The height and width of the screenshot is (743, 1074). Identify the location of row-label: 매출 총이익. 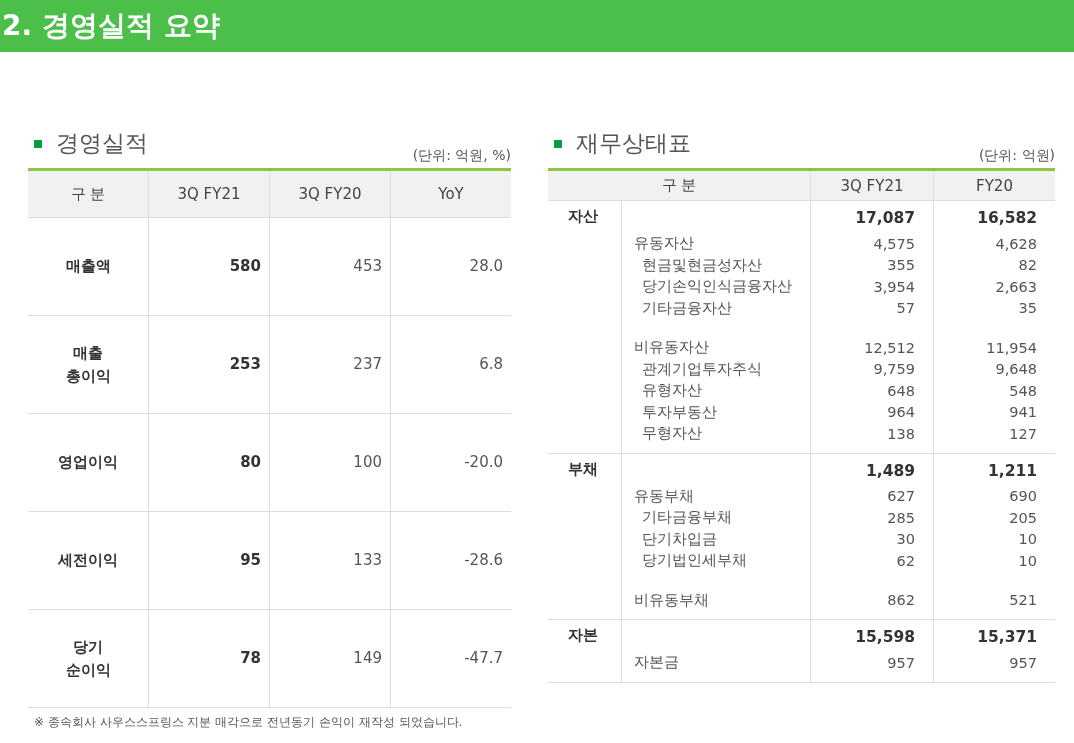
(88, 365).